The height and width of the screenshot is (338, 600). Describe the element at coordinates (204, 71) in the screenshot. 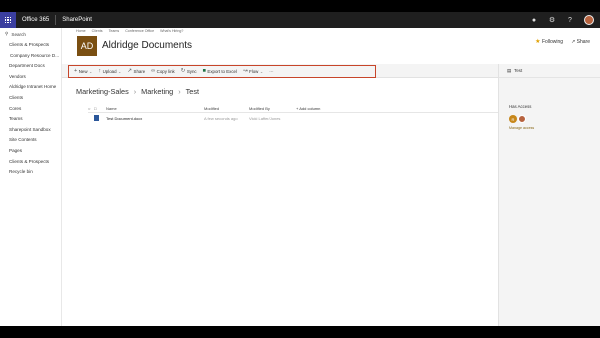

I see `excel-icon: ■` at that location.